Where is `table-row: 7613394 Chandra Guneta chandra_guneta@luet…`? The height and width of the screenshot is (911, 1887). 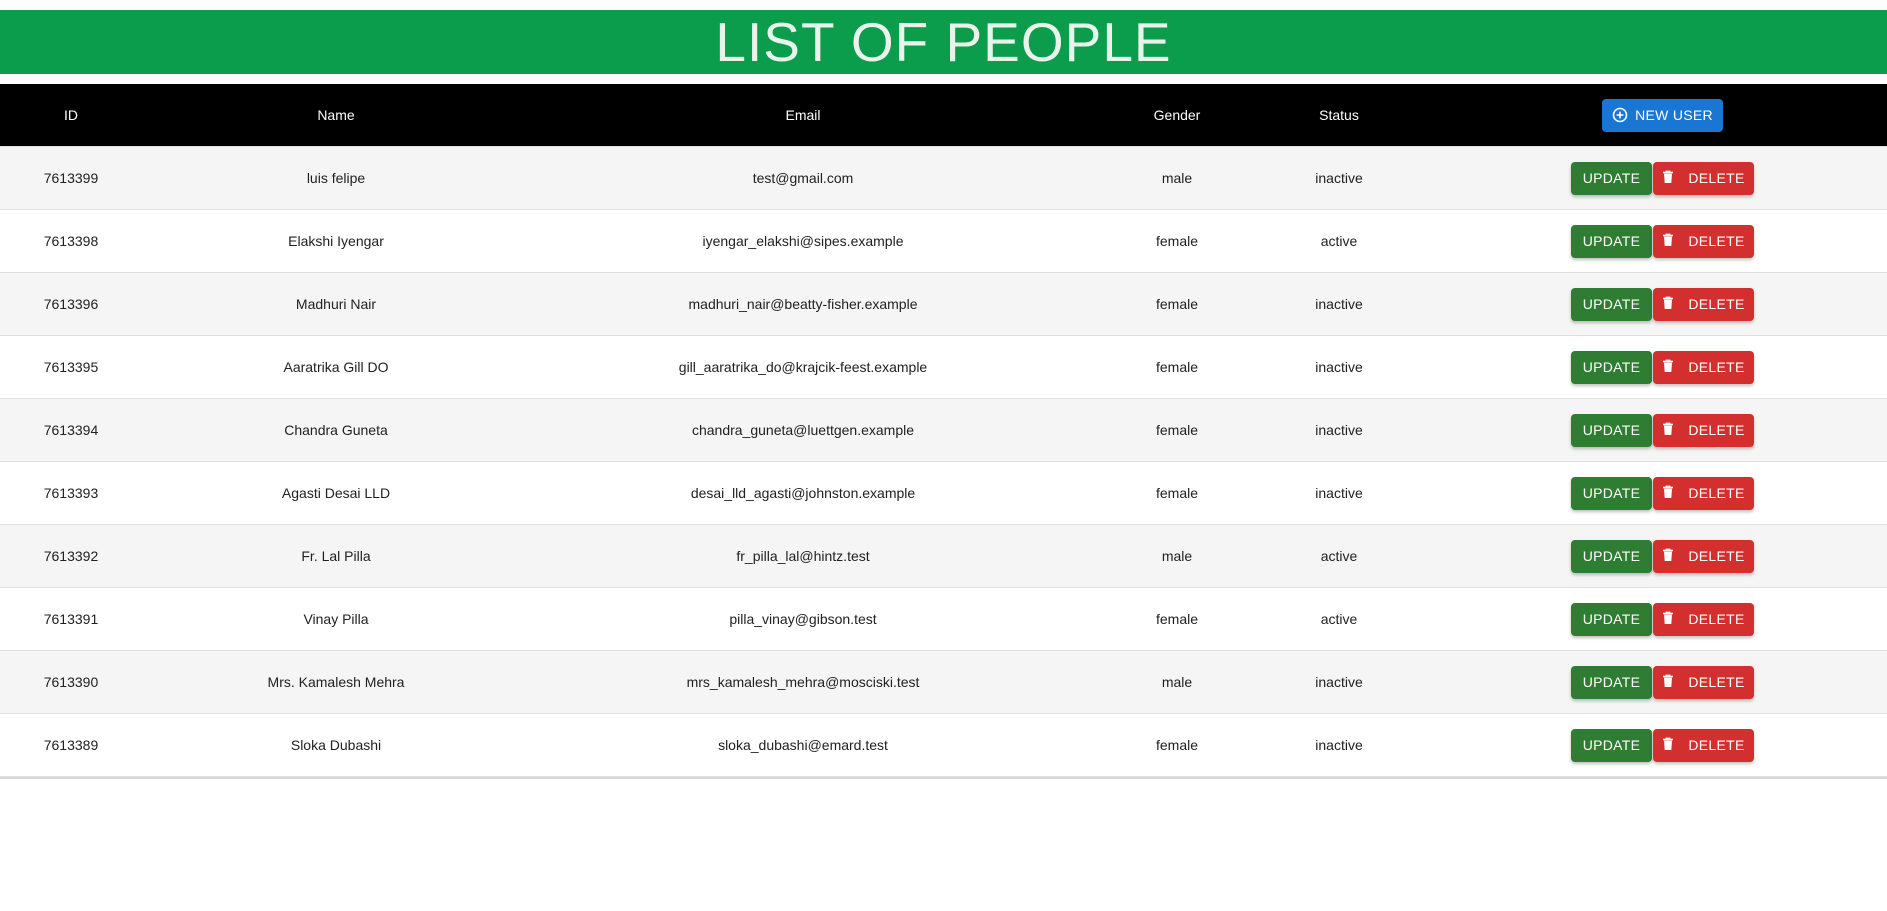
table-row: 7613394 Chandra Guneta chandra_guneta@luet… is located at coordinates (943, 430).